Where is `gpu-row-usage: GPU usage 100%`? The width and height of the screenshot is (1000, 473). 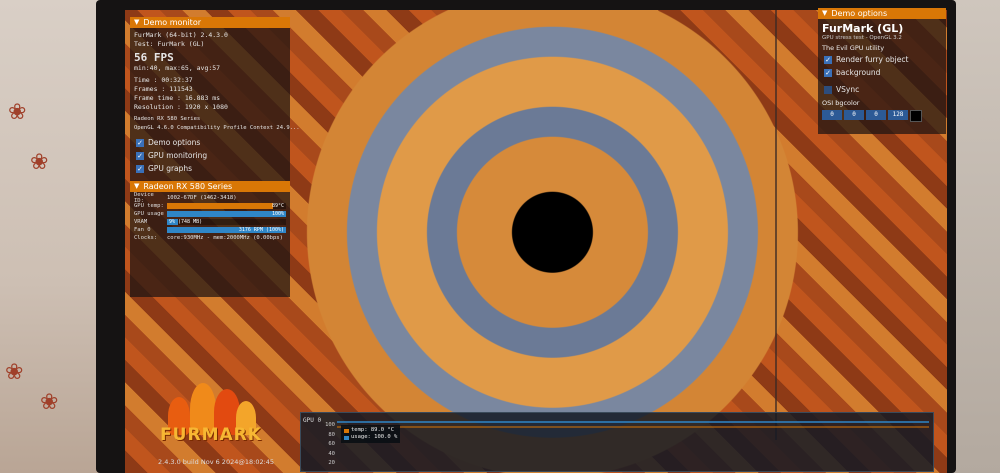 gpu-row-usage: GPU usage 100% is located at coordinates (210, 214).